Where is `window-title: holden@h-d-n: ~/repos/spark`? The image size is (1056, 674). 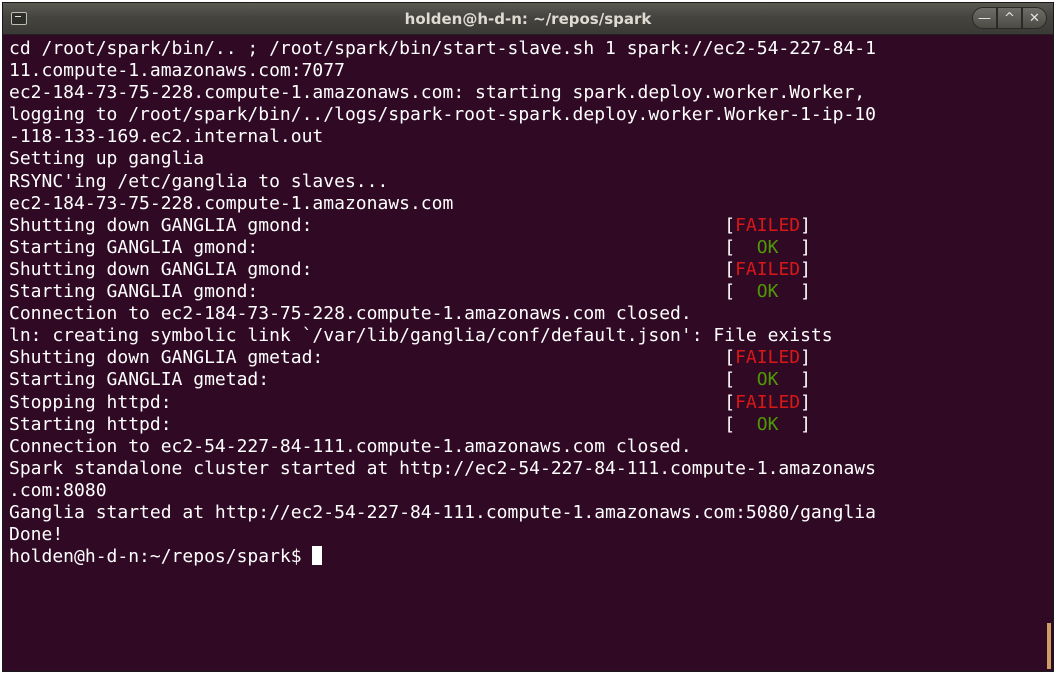 window-title: holden@h-d-n: ~/repos/spark is located at coordinates (528, 19).